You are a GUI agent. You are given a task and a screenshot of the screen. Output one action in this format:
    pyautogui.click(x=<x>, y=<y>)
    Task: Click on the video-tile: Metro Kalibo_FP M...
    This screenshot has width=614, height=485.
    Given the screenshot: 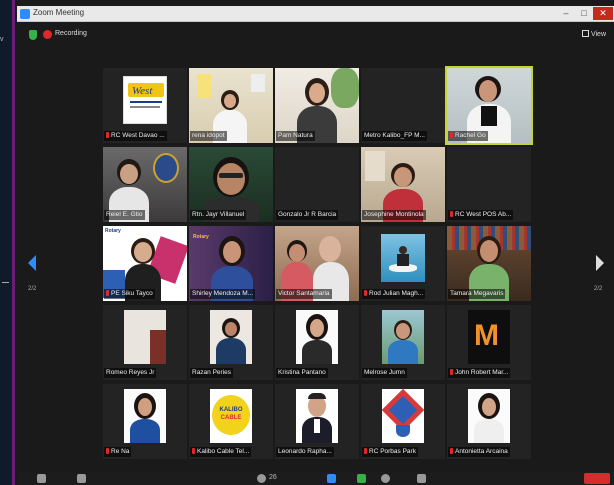 What is the action you would take?
    pyautogui.click(x=403, y=105)
    